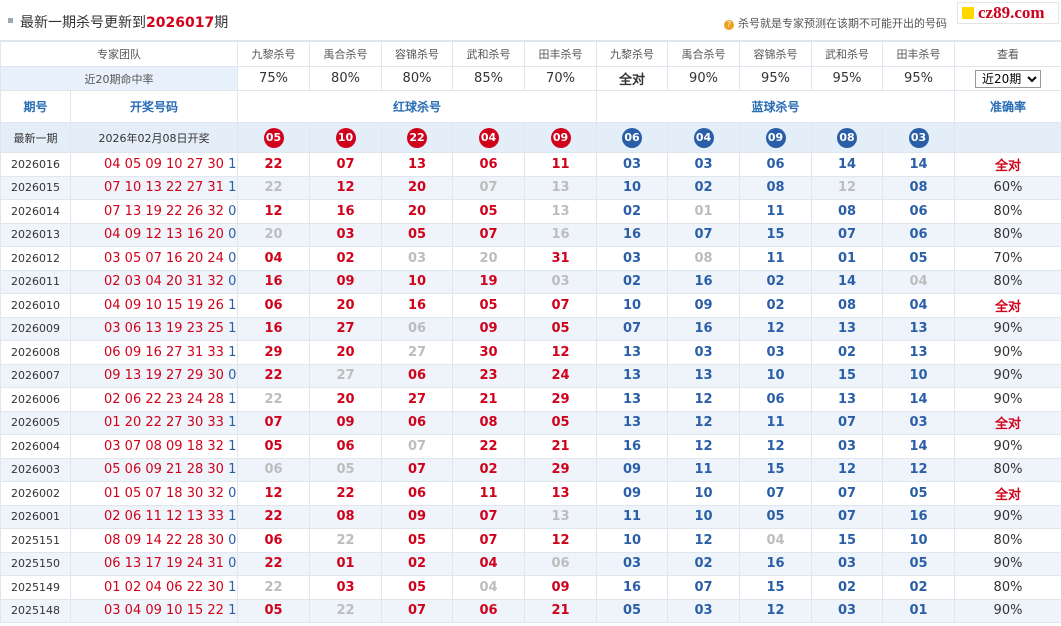 The width and height of the screenshot is (1061, 626). Describe the element at coordinates (35, 352) in the screenshot. I see `row-issue: 2026008` at that location.